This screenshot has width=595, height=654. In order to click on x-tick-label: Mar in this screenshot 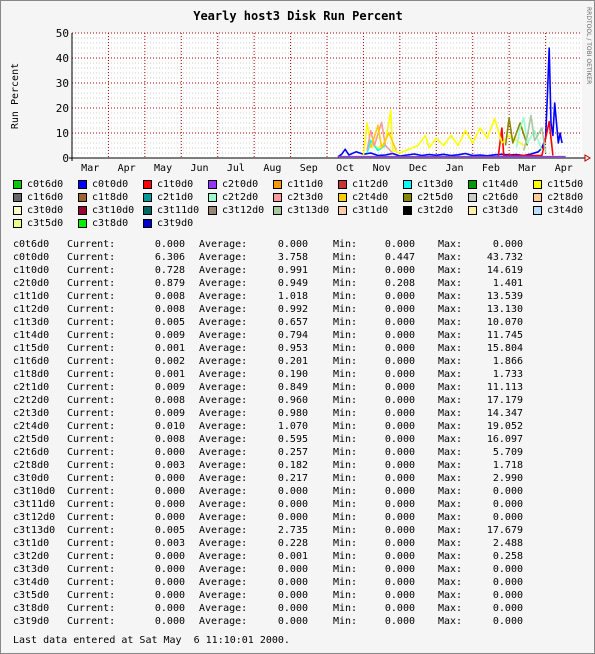, I will do `click(527, 168)`.